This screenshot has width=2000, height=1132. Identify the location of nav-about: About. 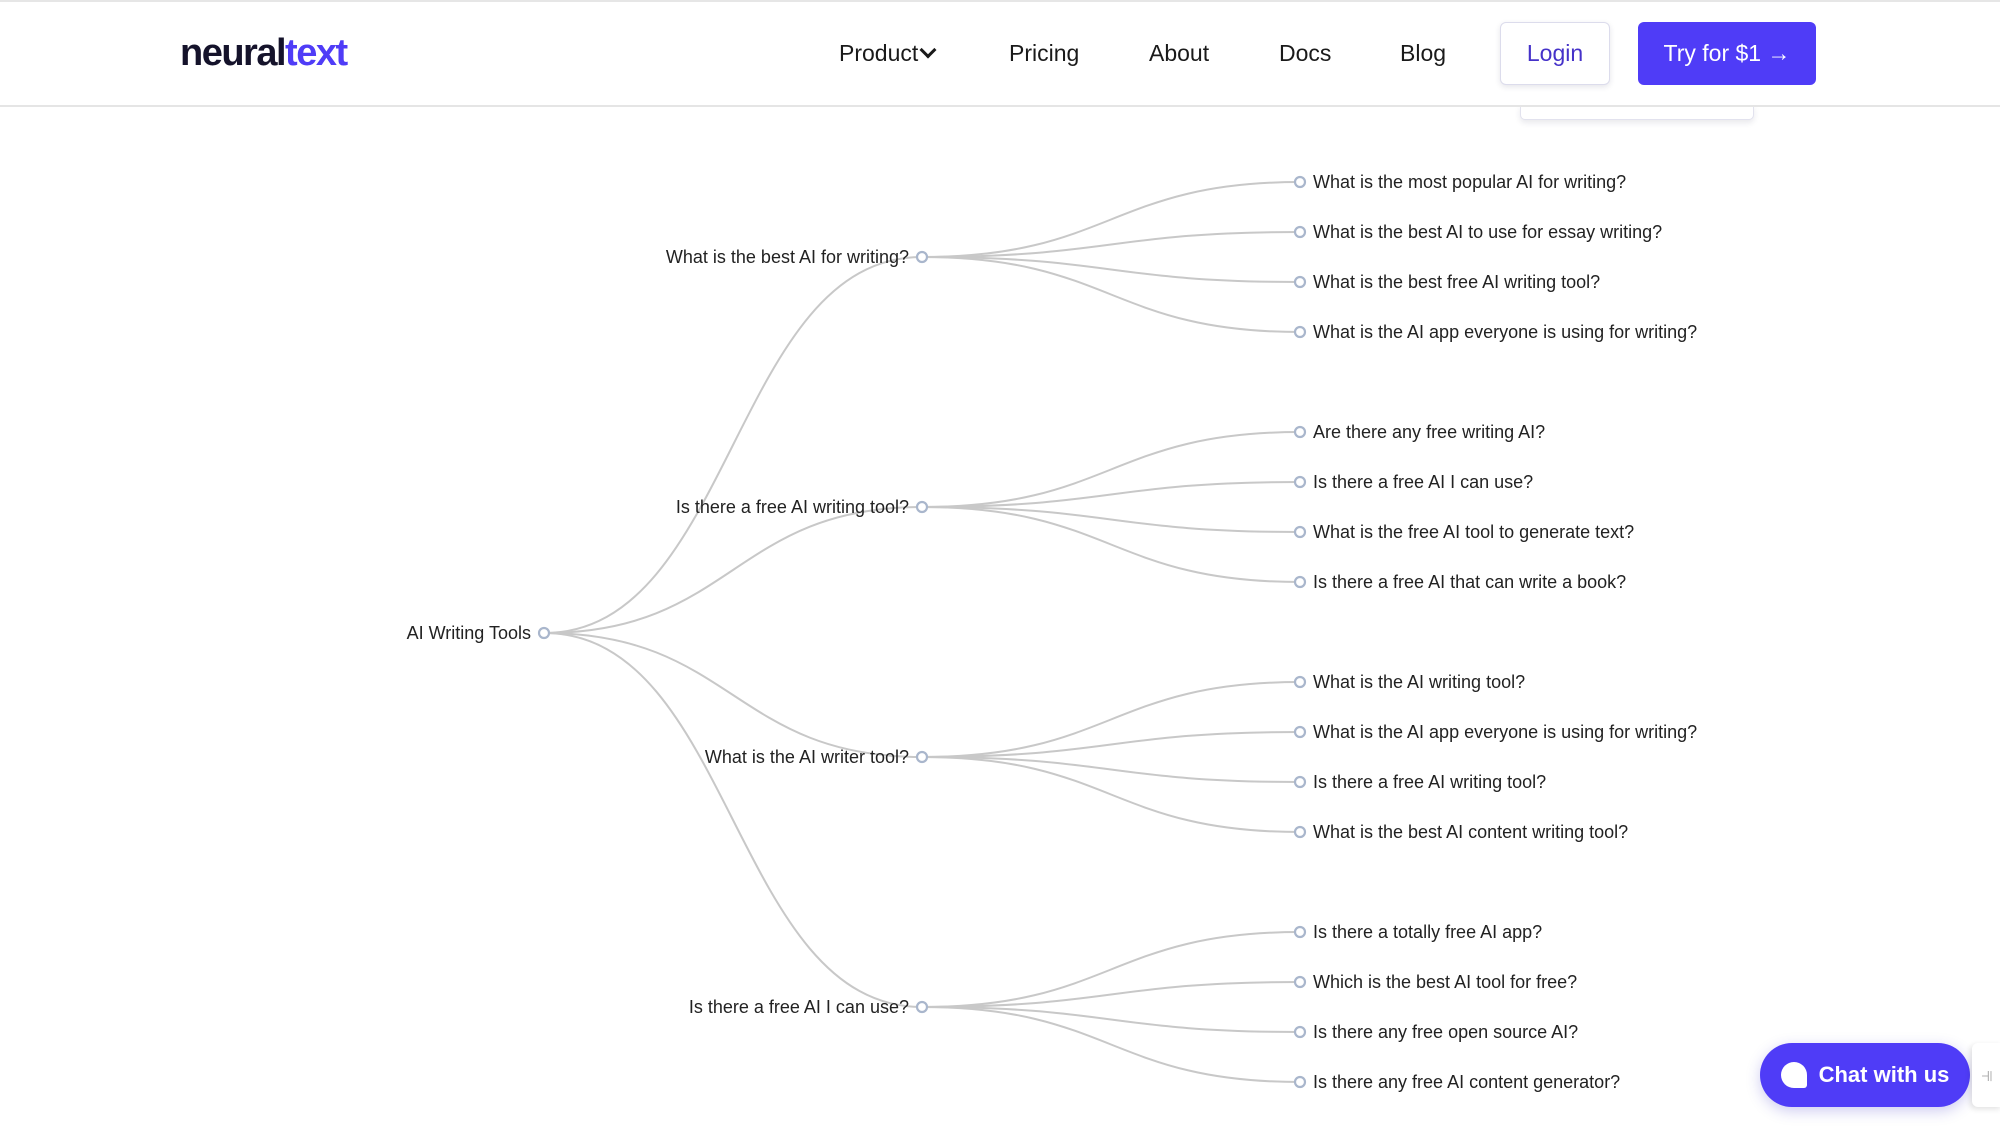
(1179, 53).